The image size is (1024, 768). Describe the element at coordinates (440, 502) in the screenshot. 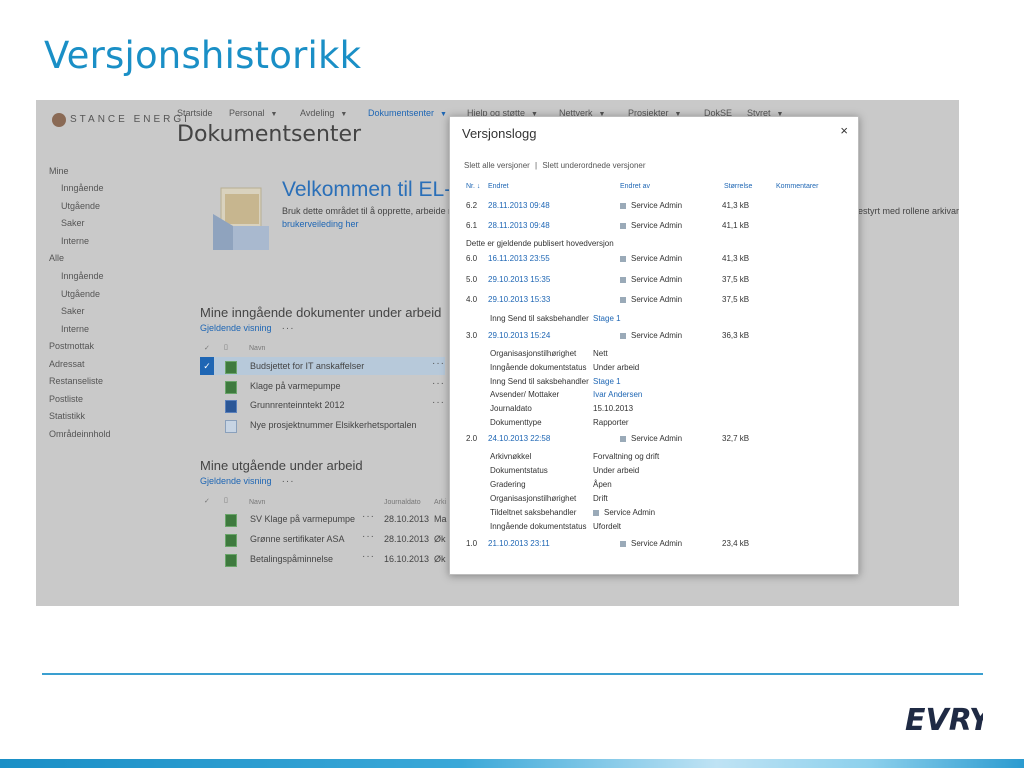

I see `archive-column-header: Arki` at that location.